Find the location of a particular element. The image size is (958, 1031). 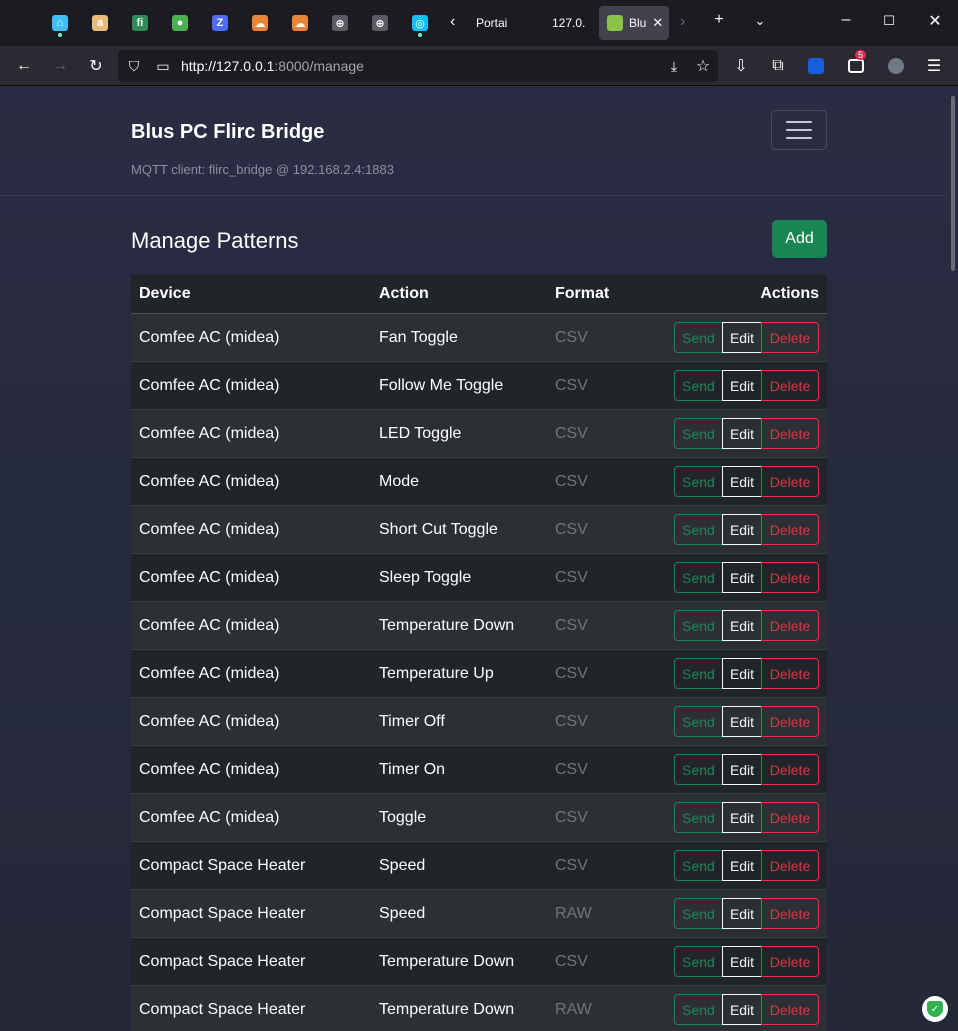

home-assistant-icon: ⌂ is located at coordinates (60, 23).